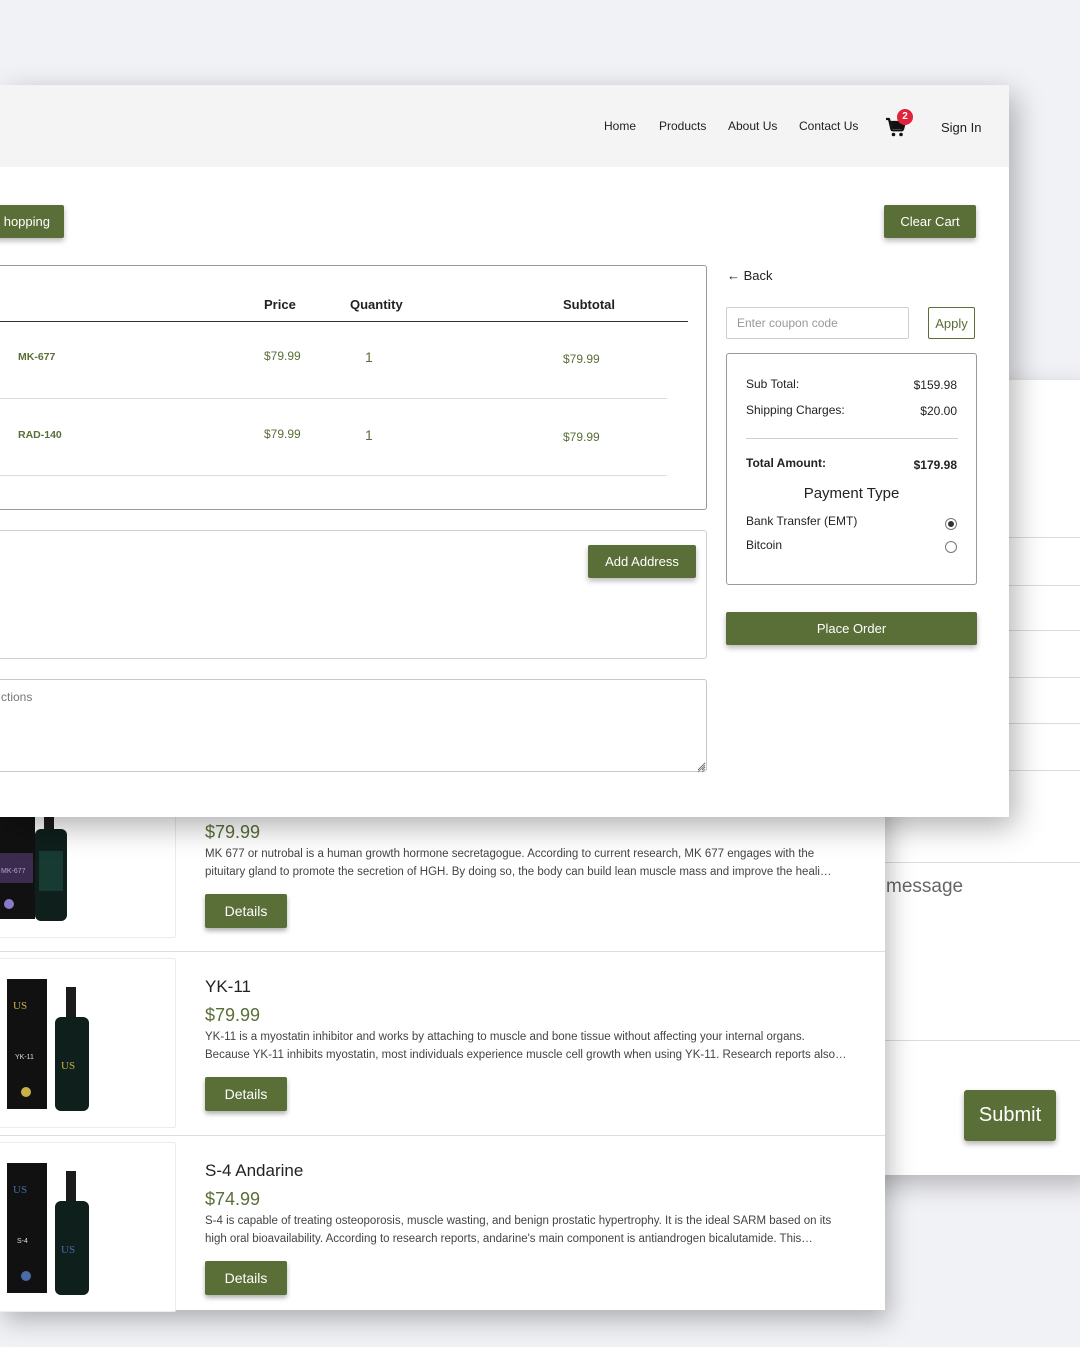  I want to click on instructions-textarea, so click(353, 725).